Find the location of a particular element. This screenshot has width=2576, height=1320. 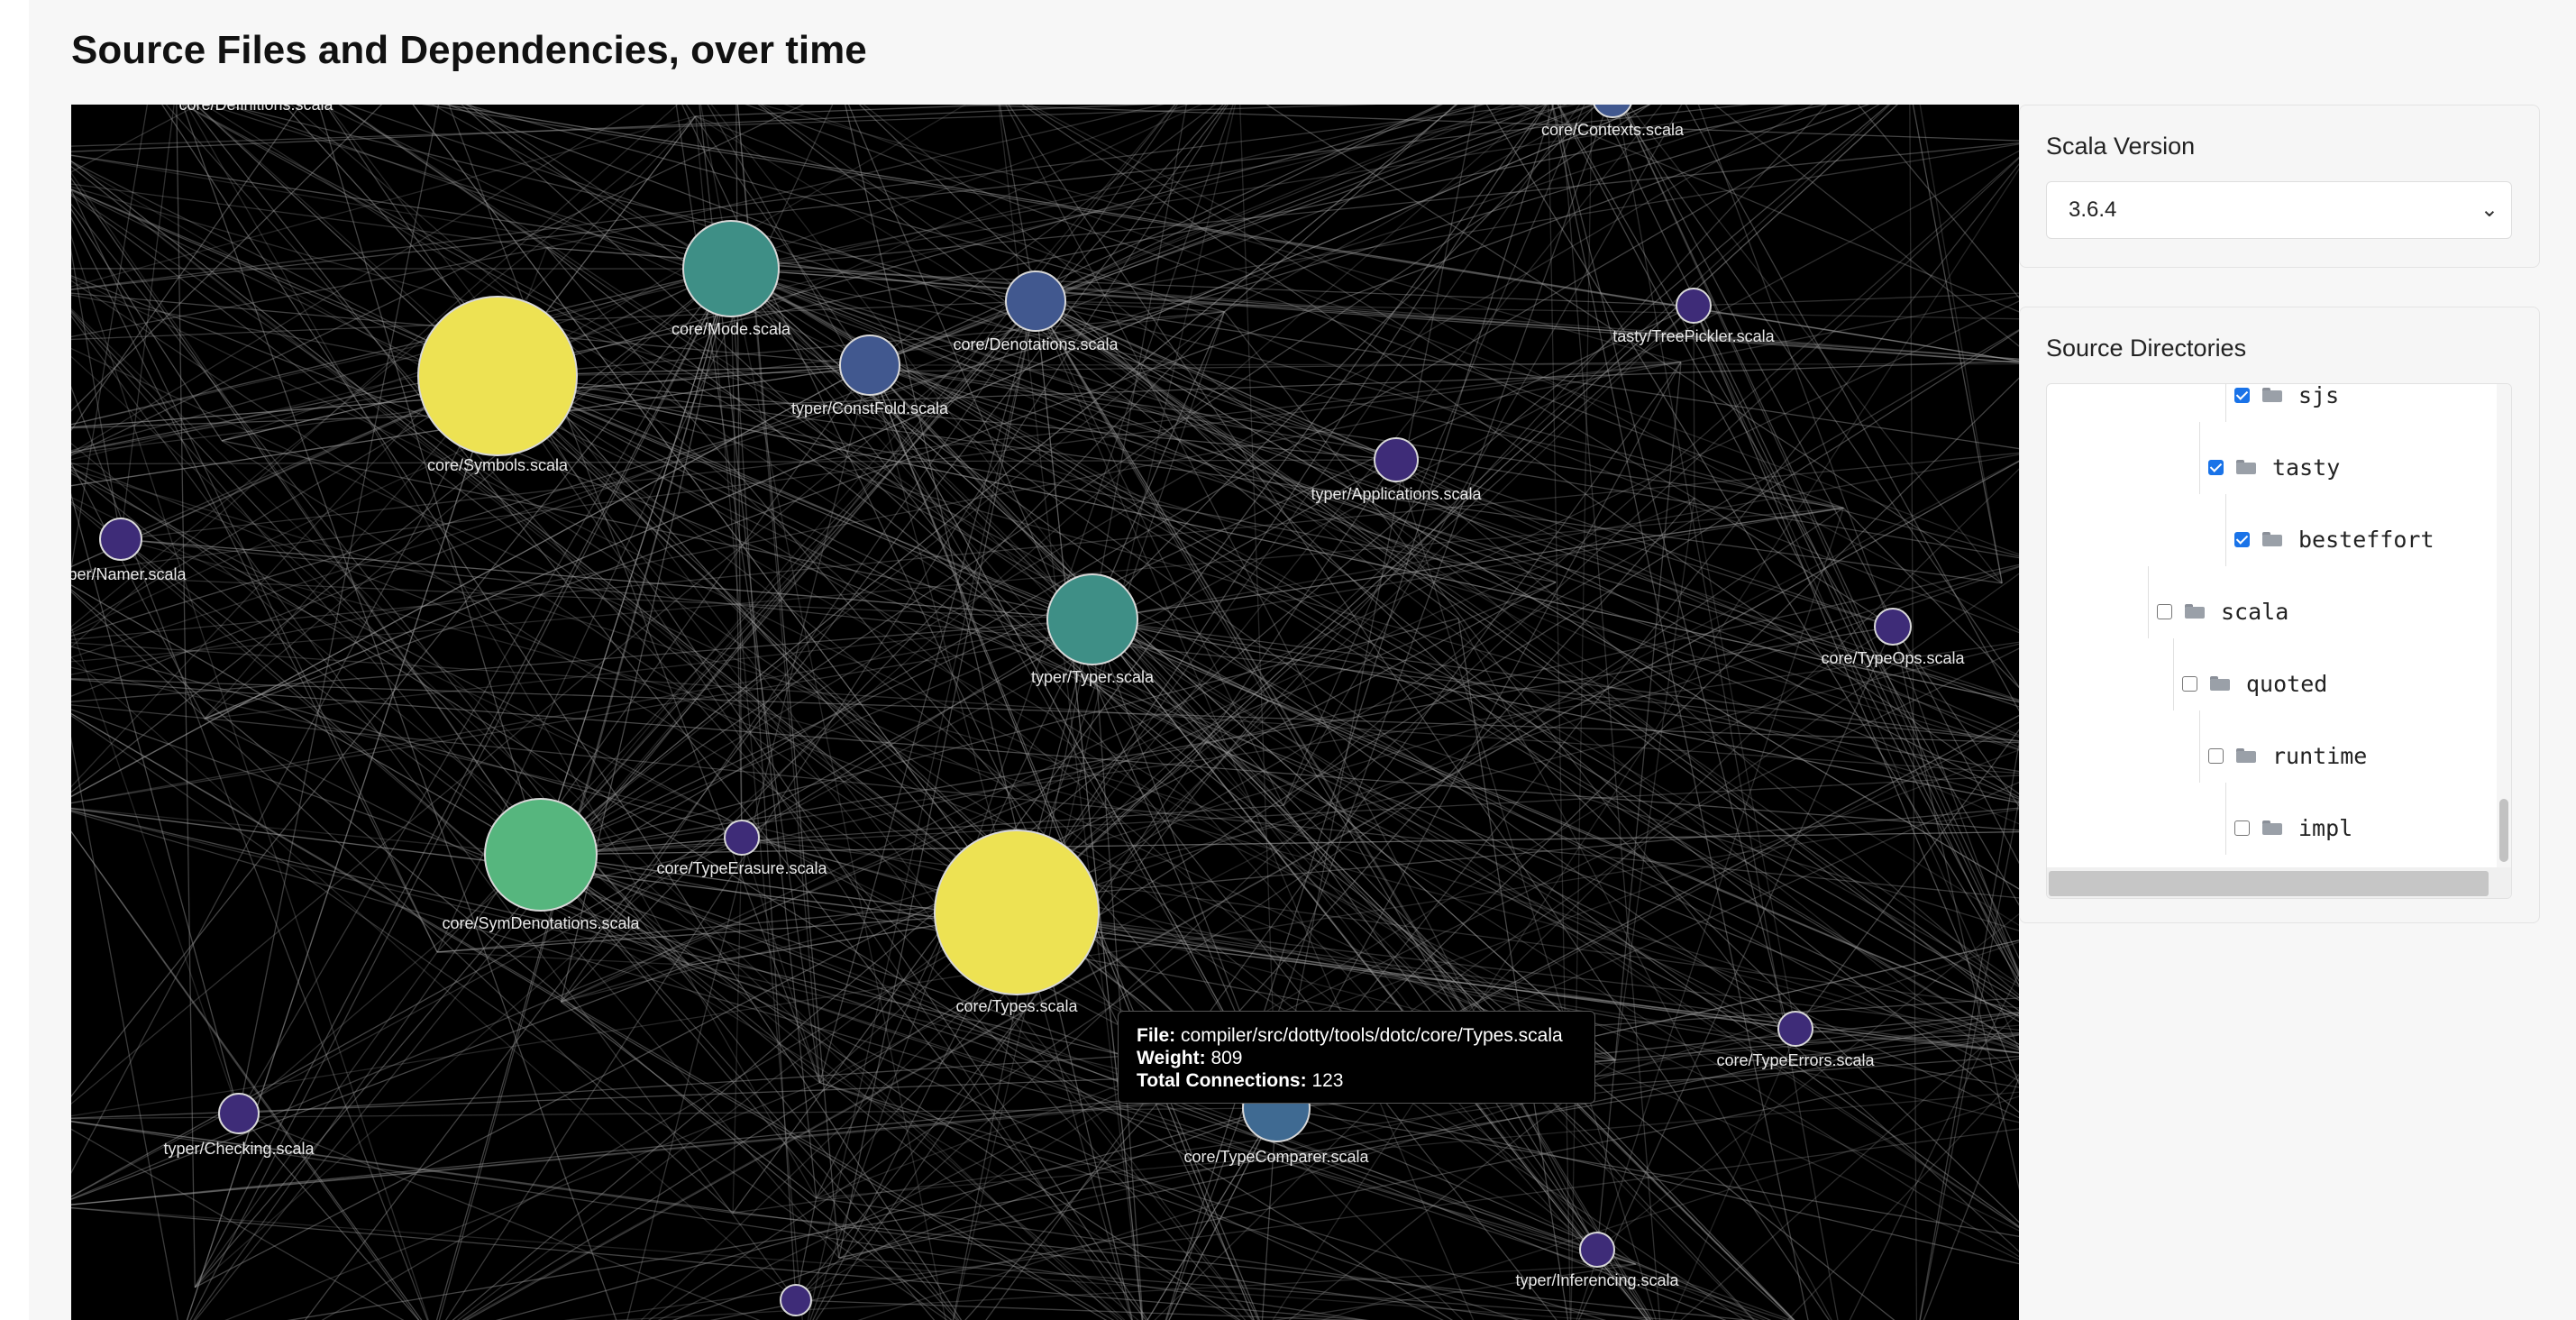

horizontal-scrollbar is located at coordinates (2279, 882).